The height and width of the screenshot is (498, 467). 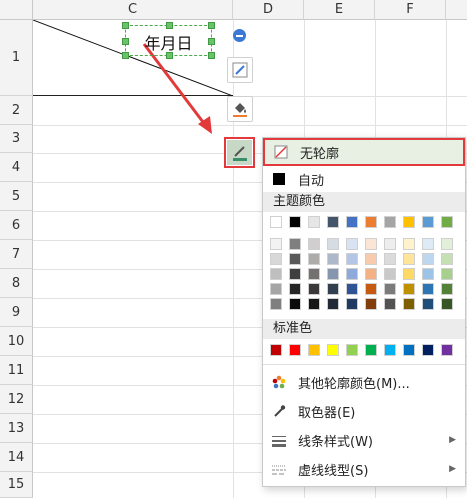 I want to click on menu-item-auto: 自动, so click(x=364, y=179).